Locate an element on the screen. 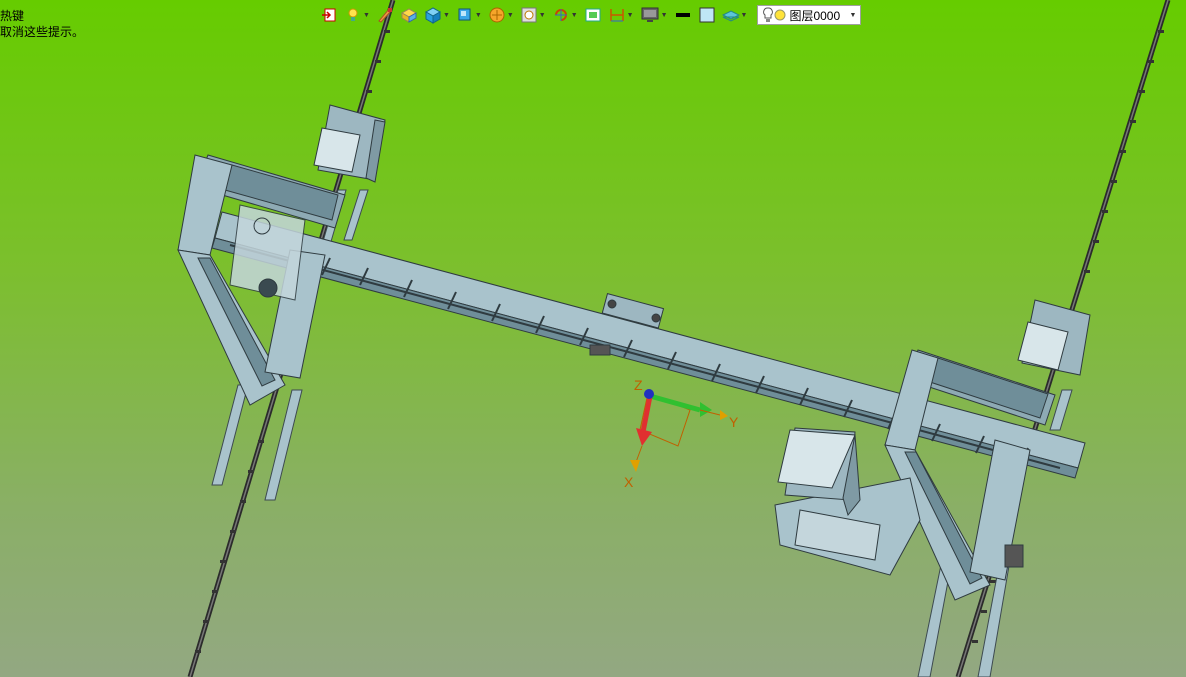  x-axis-label: X is located at coordinates (629, 482).